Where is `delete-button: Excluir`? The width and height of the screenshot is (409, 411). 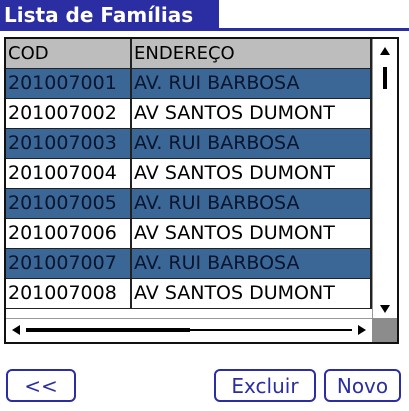 delete-button: Excluir is located at coordinates (265, 385).